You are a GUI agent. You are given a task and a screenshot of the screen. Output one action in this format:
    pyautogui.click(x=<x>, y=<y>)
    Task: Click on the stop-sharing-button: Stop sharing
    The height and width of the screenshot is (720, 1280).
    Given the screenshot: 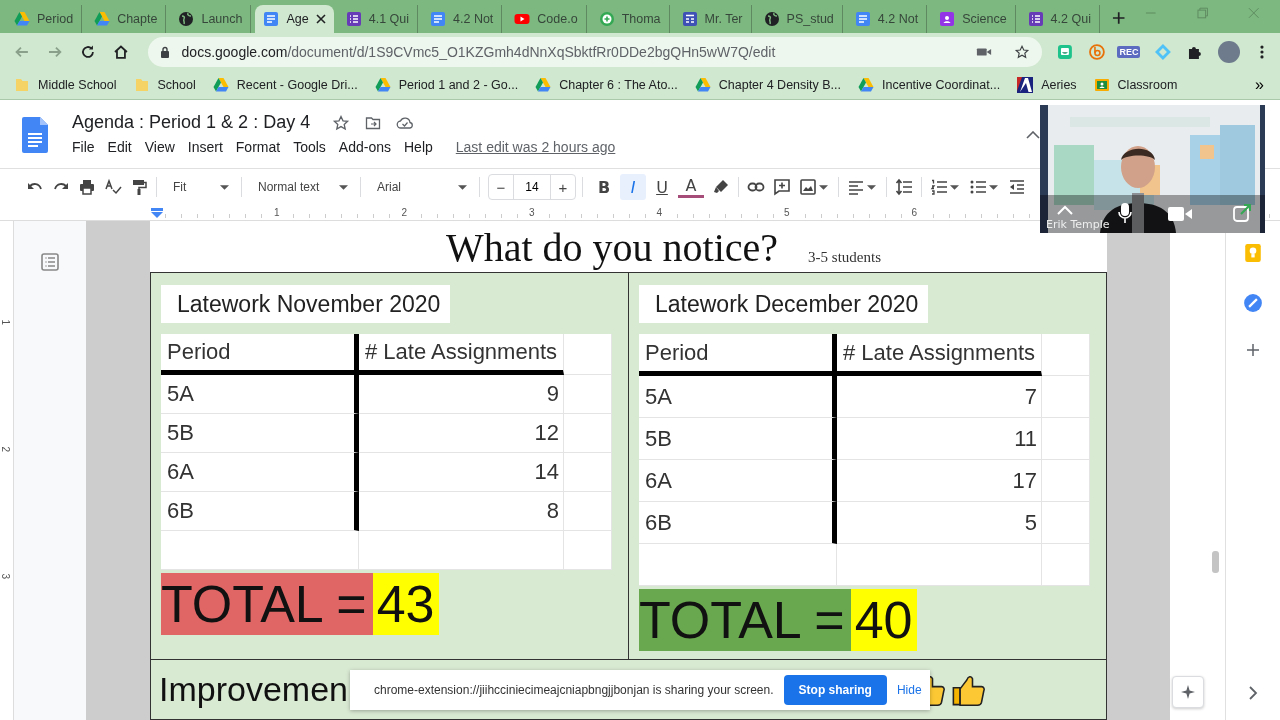 What is the action you would take?
    pyautogui.click(x=835, y=690)
    